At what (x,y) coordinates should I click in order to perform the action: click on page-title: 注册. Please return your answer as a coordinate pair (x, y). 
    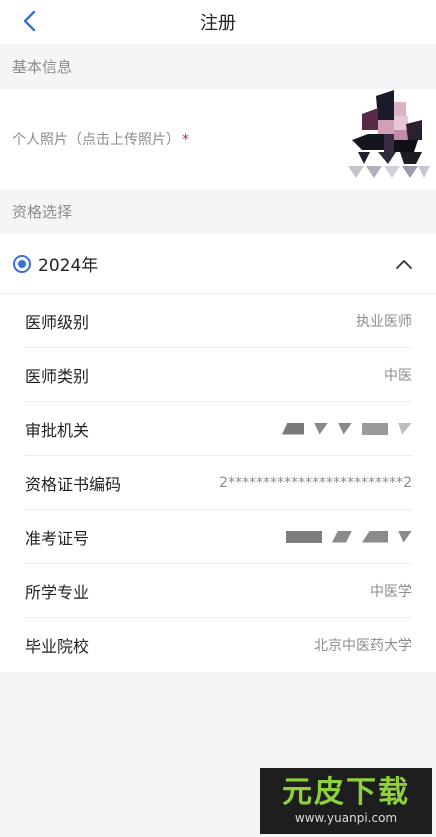
    Looking at the image, I should click on (218, 23).